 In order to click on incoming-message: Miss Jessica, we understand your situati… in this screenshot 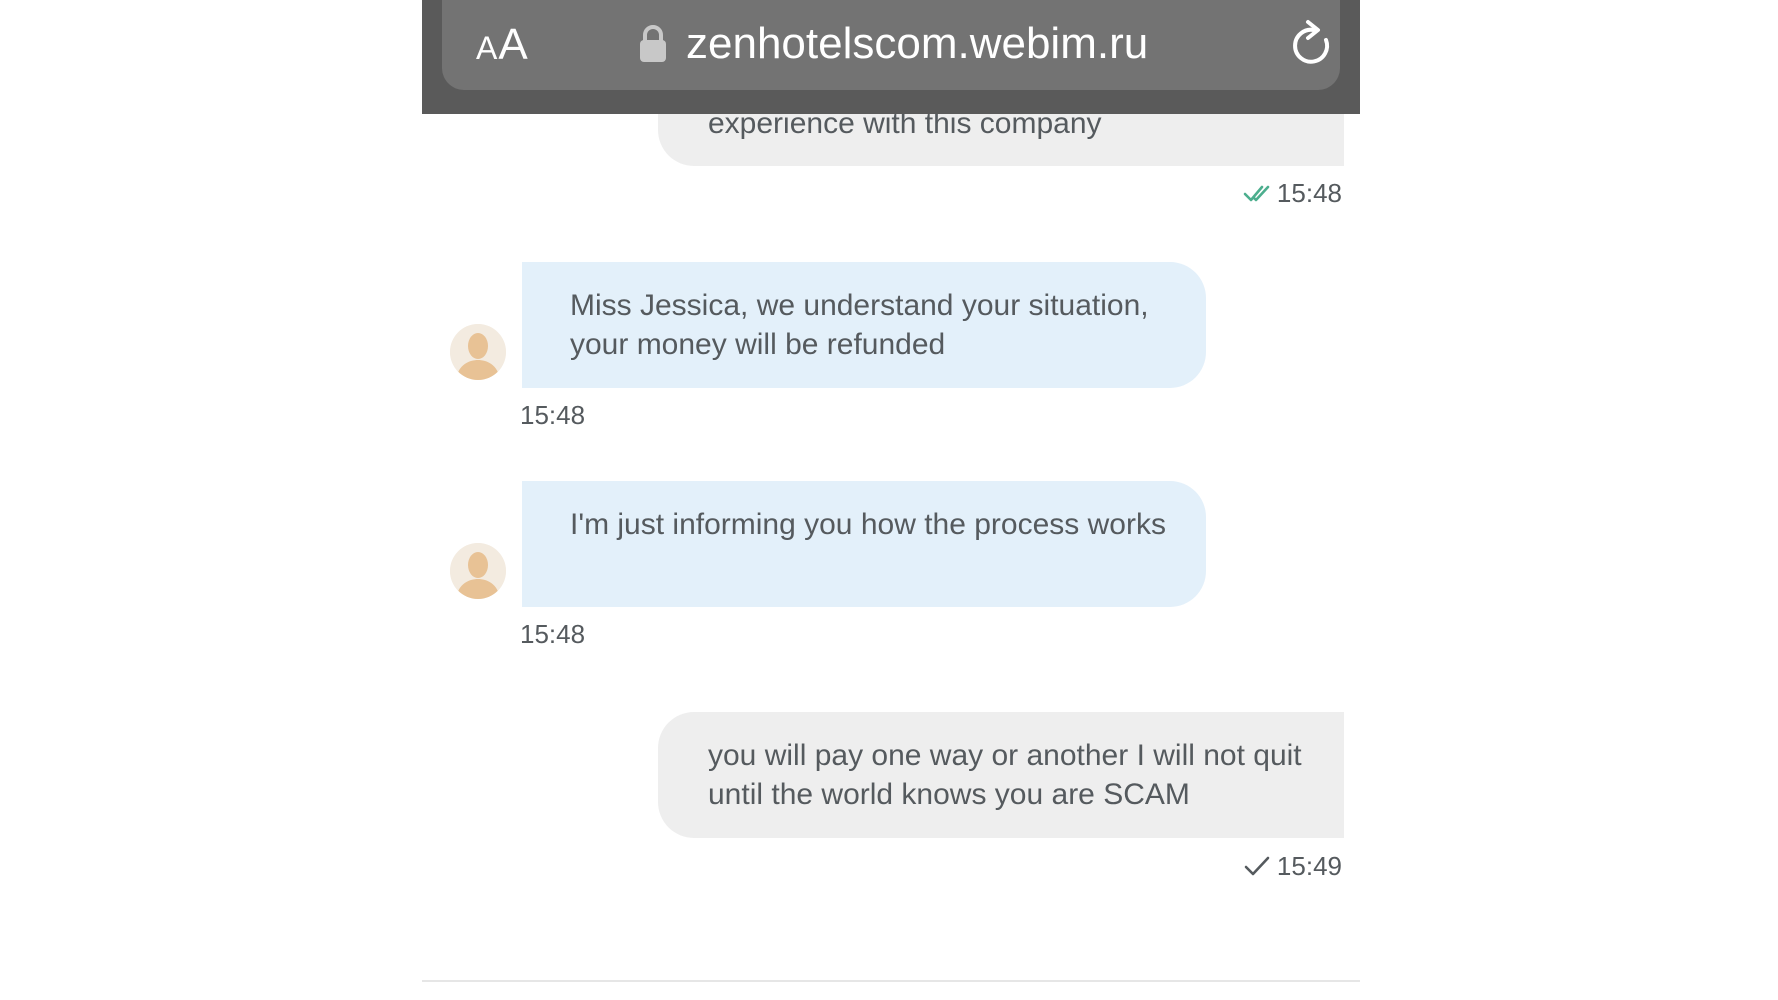, I will do `click(864, 325)`.